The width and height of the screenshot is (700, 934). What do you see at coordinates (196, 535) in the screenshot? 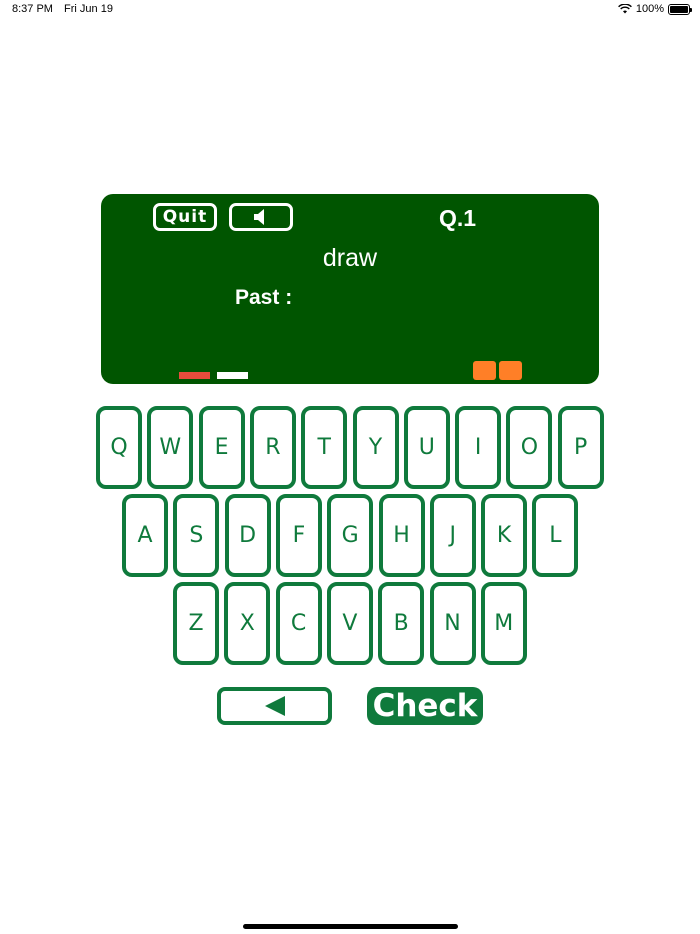
I see `key-s: S` at bounding box center [196, 535].